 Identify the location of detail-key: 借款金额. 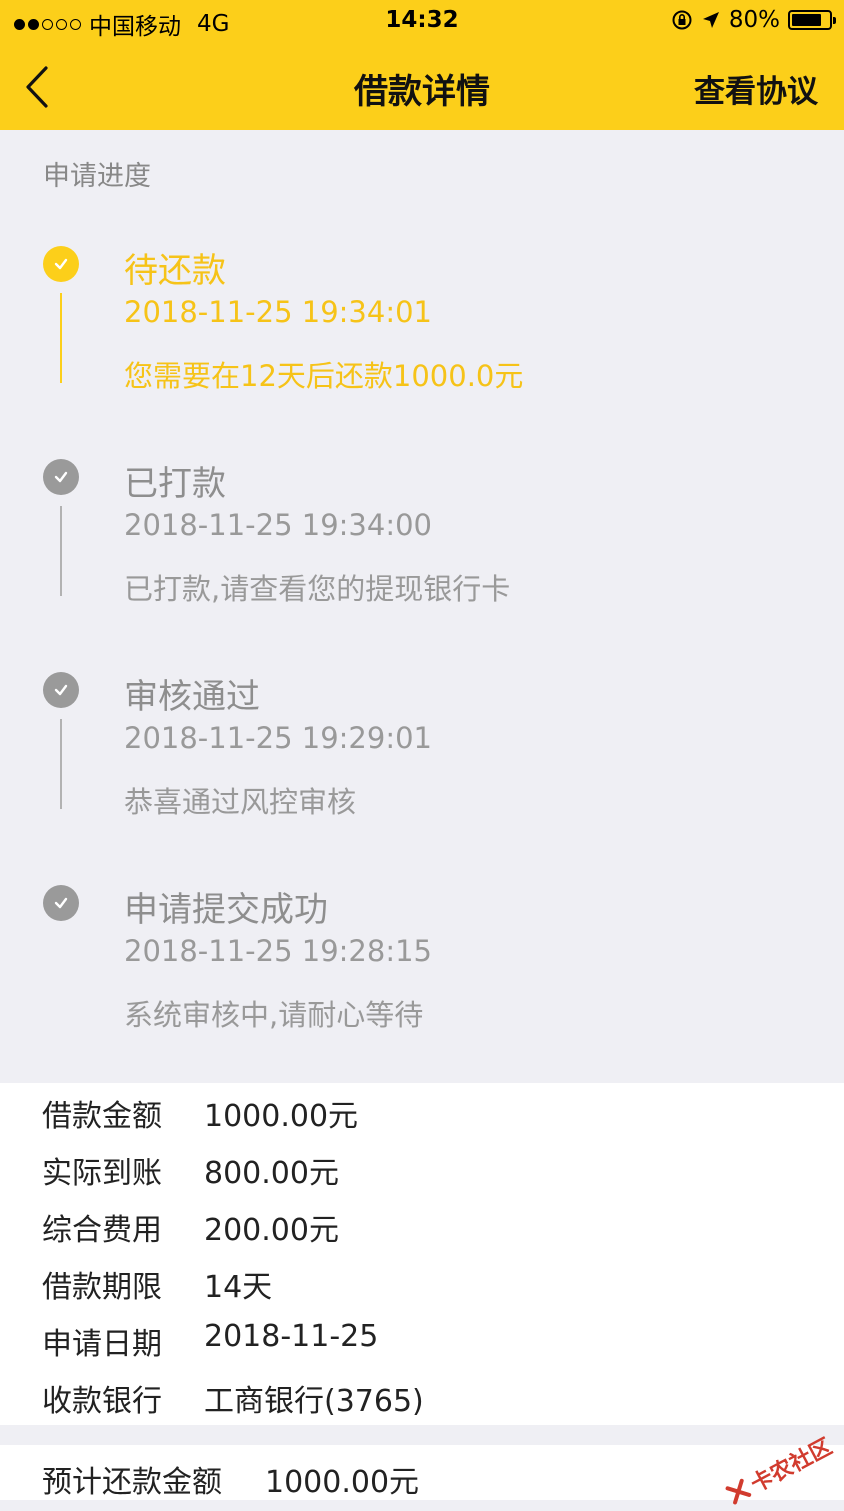
(102, 1116).